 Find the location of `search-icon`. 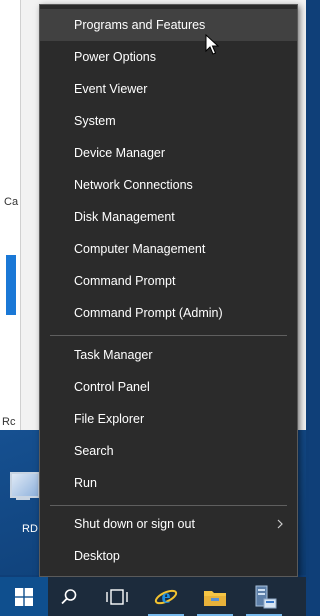

search-icon is located at coordinates (69, 596).